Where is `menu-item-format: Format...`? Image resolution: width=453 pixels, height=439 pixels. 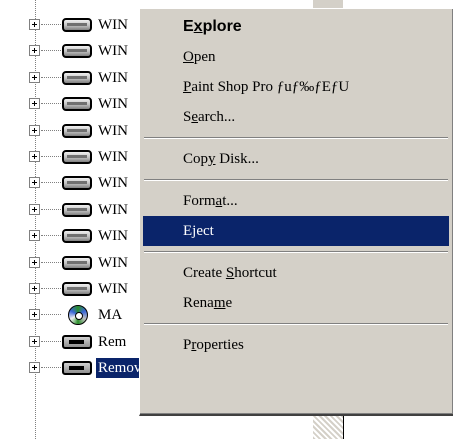 menu-item-format: Format... is located at coordinates (296, 201).